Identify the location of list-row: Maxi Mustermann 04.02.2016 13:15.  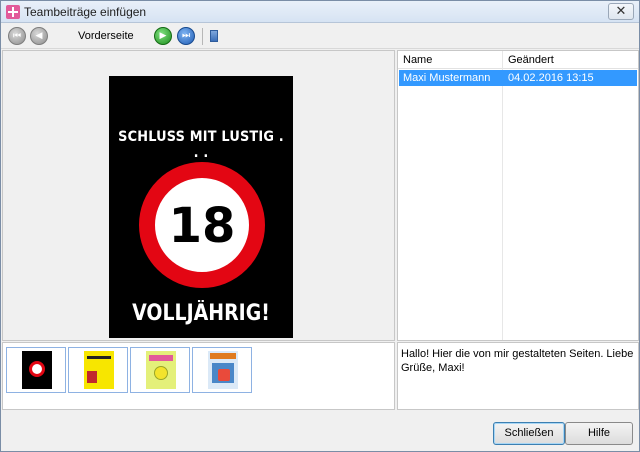
(518, 78).